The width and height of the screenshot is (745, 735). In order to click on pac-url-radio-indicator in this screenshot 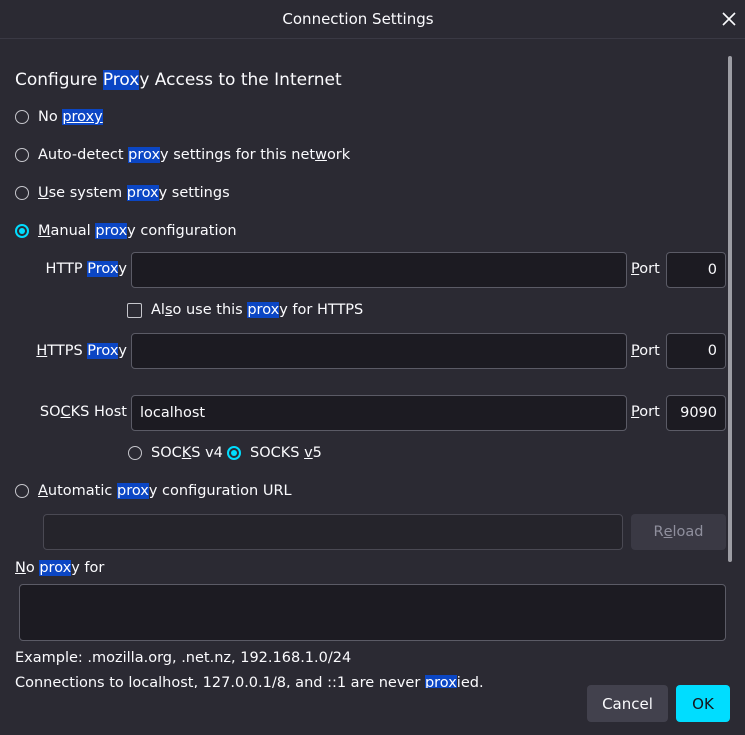, I will do `click(22, 491)`.